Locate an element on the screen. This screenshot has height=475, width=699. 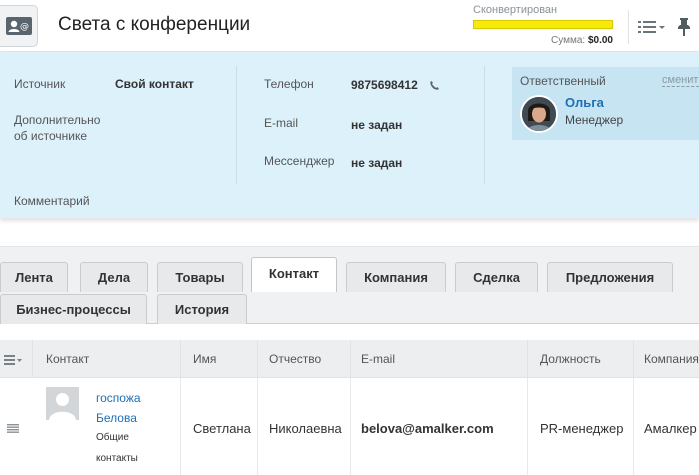
conversion-progress-bar is located at coordinates (543, 24).